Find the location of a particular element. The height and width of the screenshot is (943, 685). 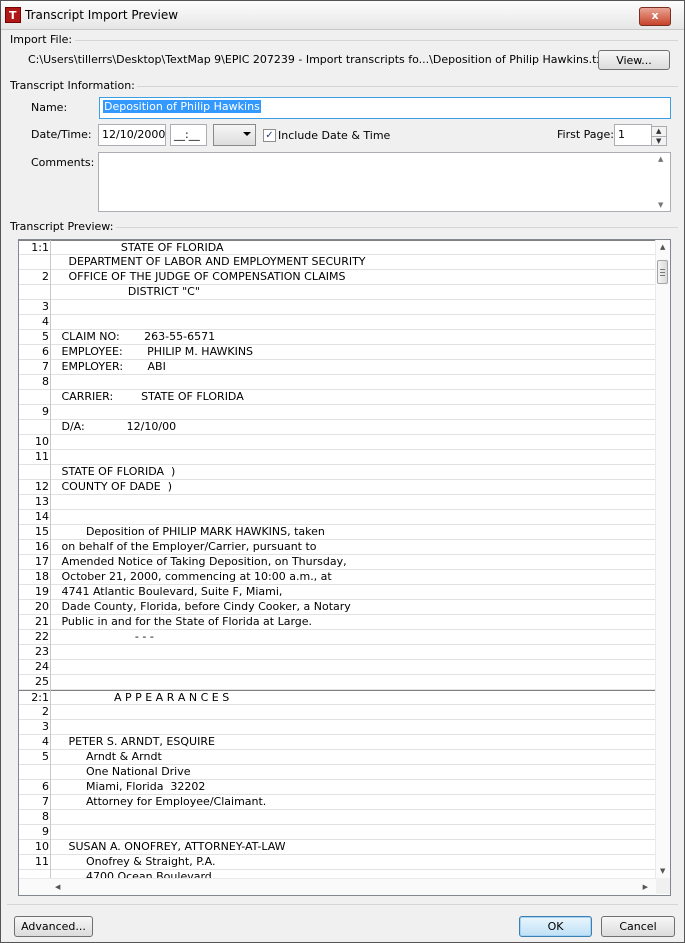

transcript-line: D/A: 12/10/00 is located at coordinates (337, 427).